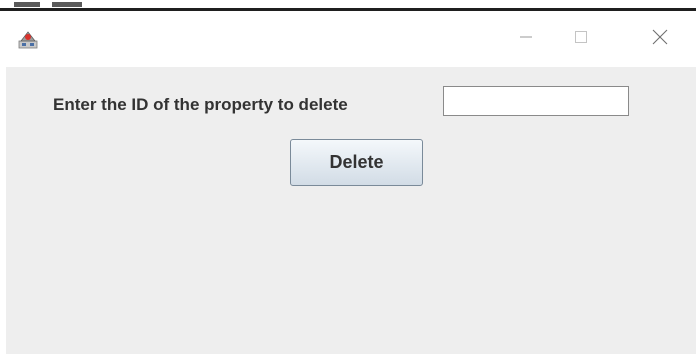 Image resolution: width=696 pixels, height=354 pixels. Describe the element at coordinates (348, 5) in the screenshot. I see `background-window-edge` at that location.